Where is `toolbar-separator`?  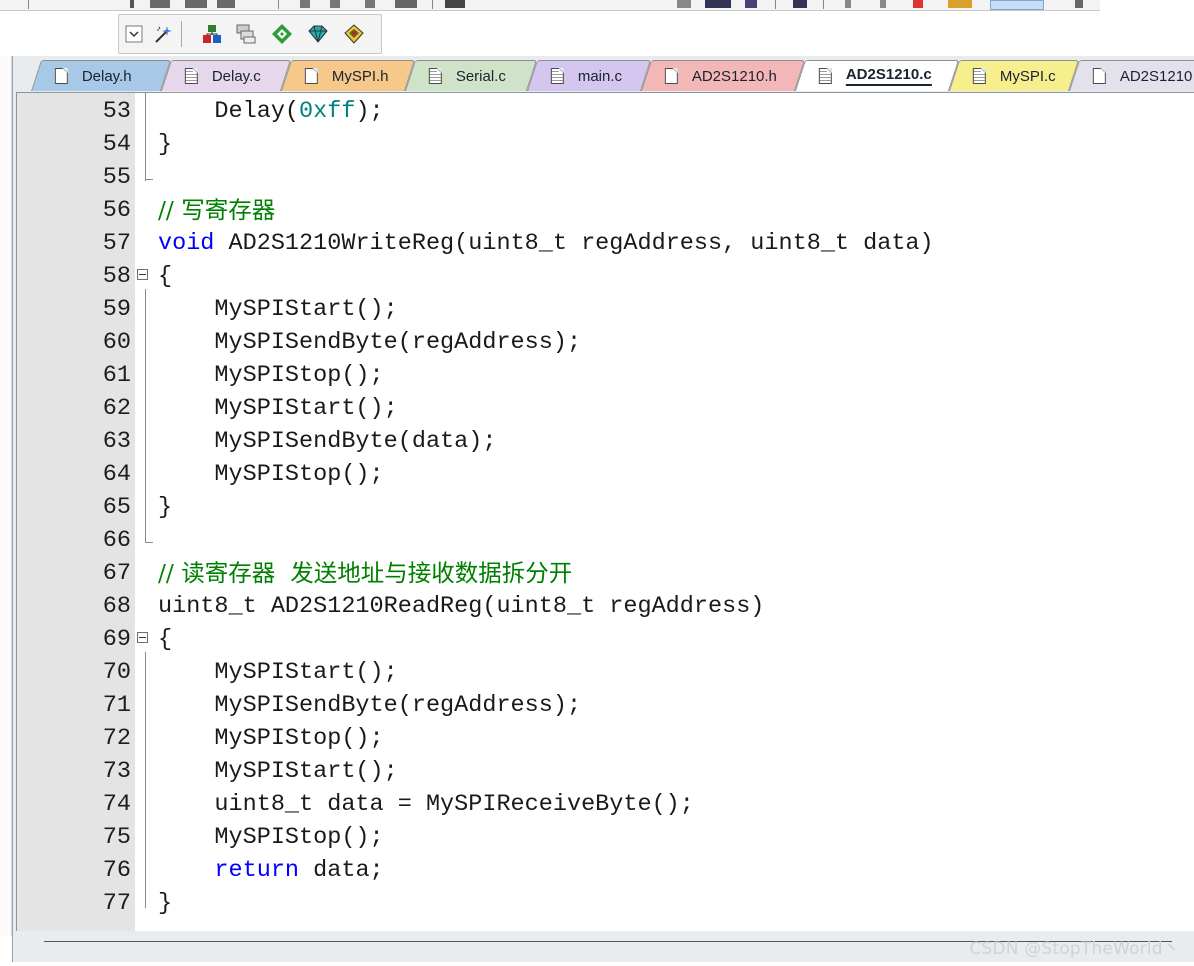
toolbar-separator is located at coordinates (823, 4).